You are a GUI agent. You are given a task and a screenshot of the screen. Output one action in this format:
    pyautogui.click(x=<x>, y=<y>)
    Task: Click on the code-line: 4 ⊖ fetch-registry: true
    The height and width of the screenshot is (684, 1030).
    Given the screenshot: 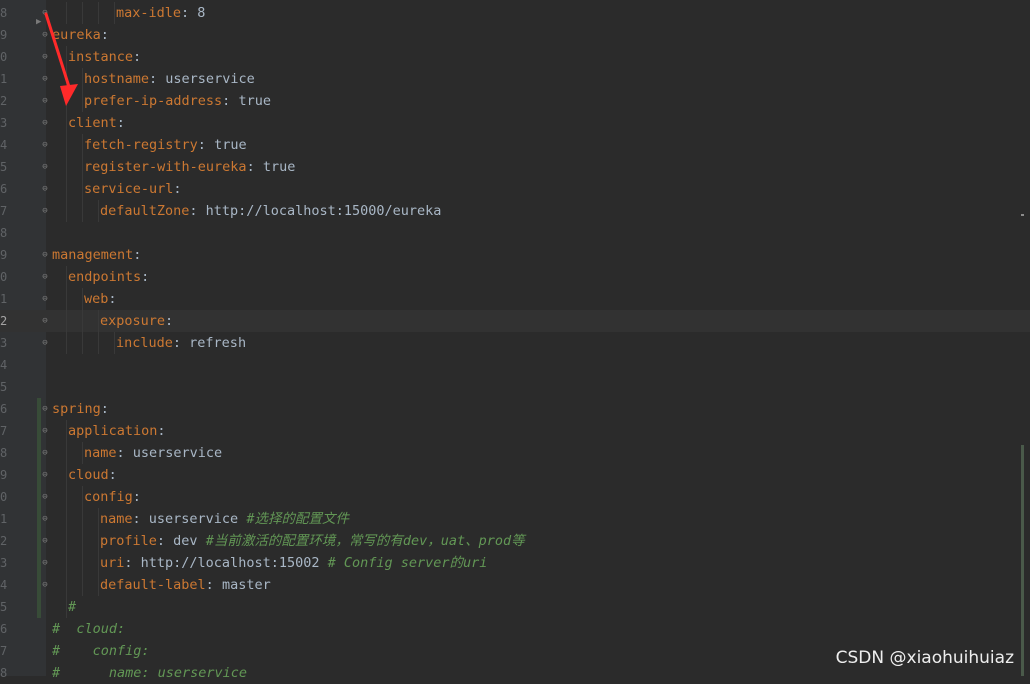 What is the action you would take?
    pyautogui.click(x=515, y=145)
    